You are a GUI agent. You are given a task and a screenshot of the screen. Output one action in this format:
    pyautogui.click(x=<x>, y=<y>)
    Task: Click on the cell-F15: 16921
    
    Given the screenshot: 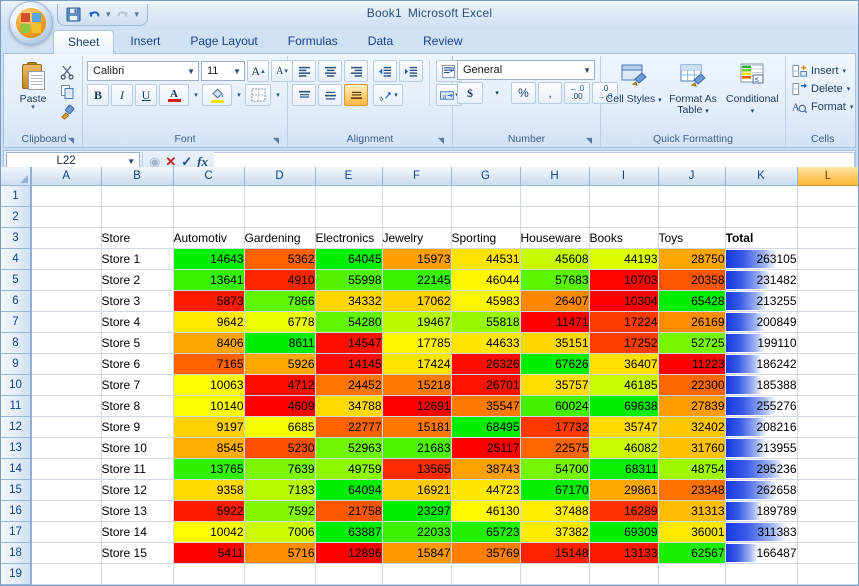 What is the action you would take?
    pyautogui.click(x=417, y=490)
    